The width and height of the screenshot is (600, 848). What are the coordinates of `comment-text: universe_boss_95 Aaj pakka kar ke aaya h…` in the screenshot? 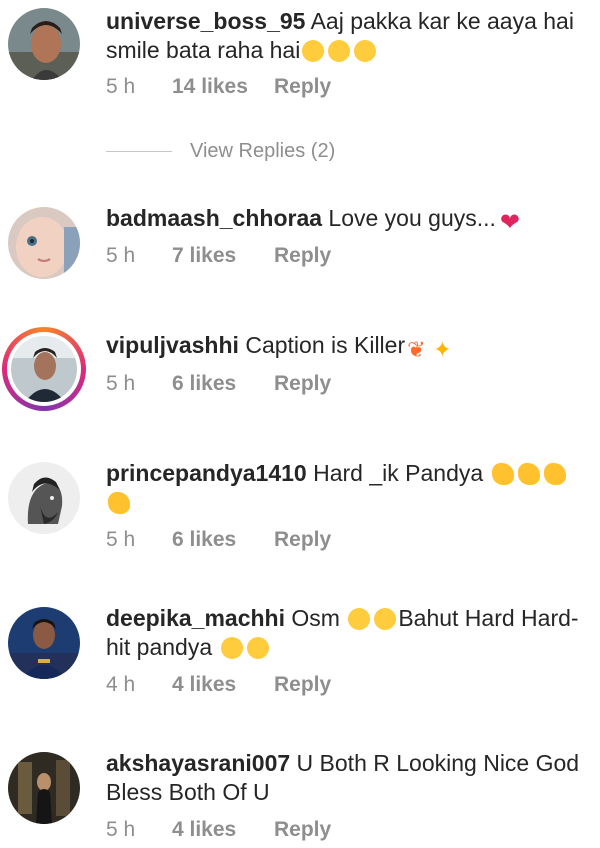 It's located at (348, 36).